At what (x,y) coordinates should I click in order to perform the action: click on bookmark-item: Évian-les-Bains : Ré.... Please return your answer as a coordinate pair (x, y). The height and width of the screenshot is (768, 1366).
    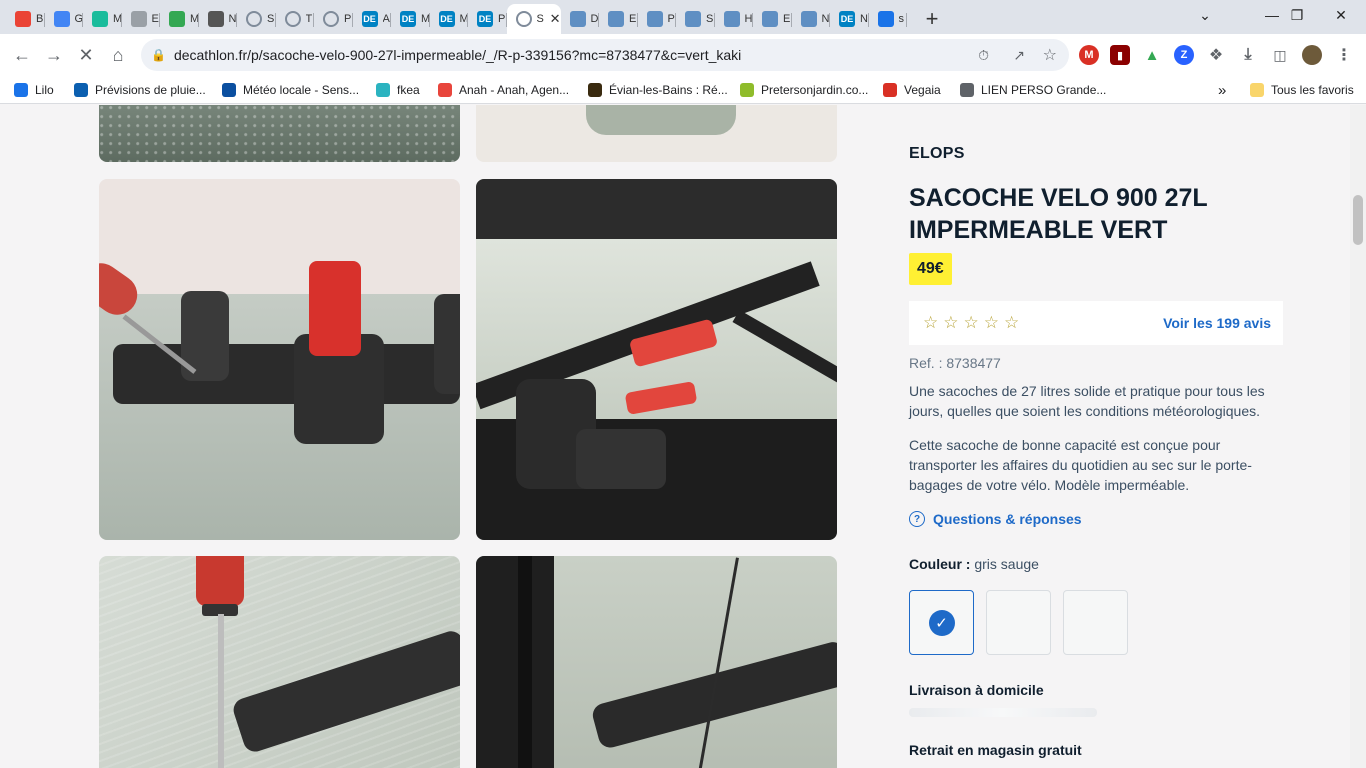
    Looking at the image, I should click on (658, 90).